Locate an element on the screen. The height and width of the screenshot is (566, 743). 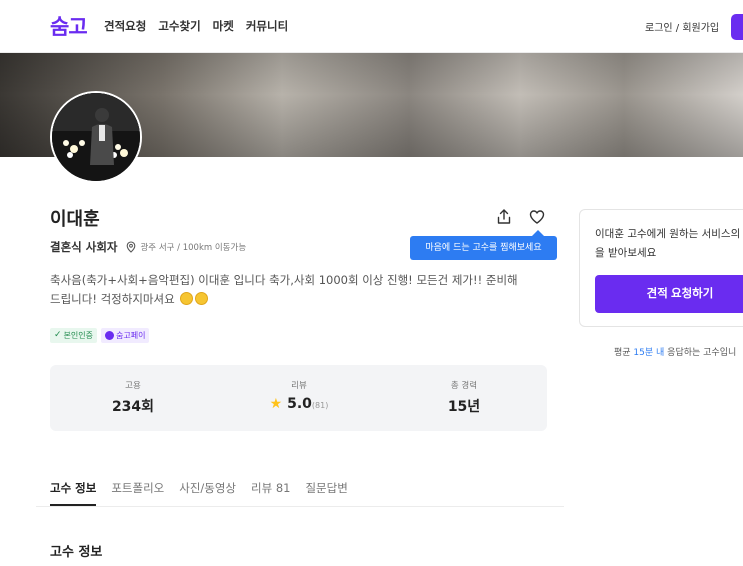
response-suffix: 응답하는 고수입니 is located at coordinates (700, 353).